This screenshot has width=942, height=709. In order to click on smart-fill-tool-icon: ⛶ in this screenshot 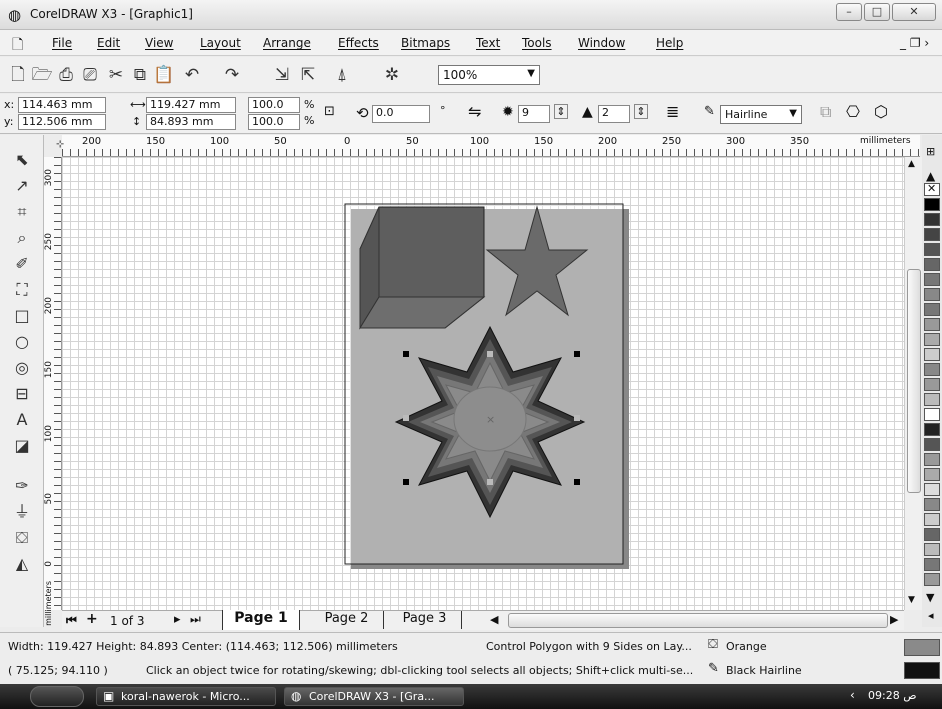, I will do `click(22, 290)`.